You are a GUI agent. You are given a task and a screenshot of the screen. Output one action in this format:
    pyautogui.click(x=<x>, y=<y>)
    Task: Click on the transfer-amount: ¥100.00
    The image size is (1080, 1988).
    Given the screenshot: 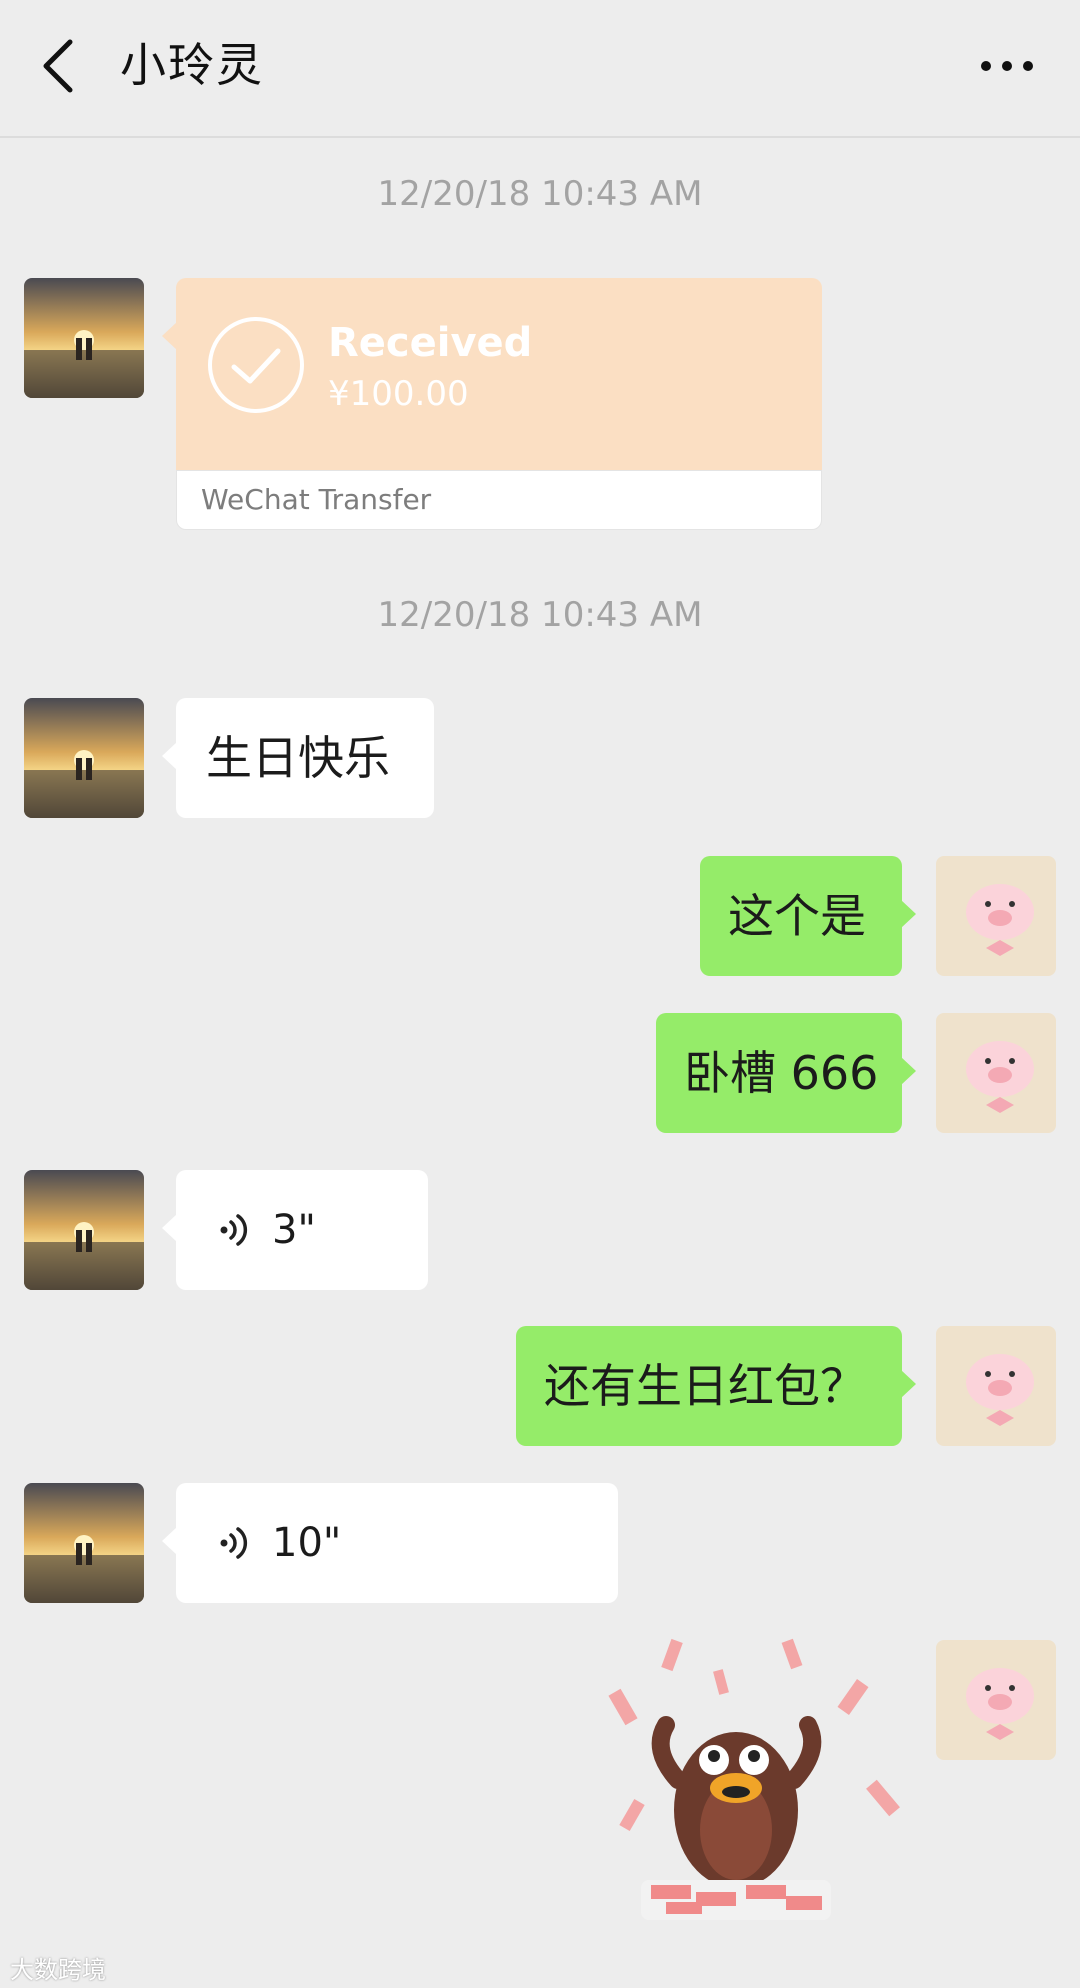 What is the action you would take?
    pyautogui.click(x=398, y=394)
    